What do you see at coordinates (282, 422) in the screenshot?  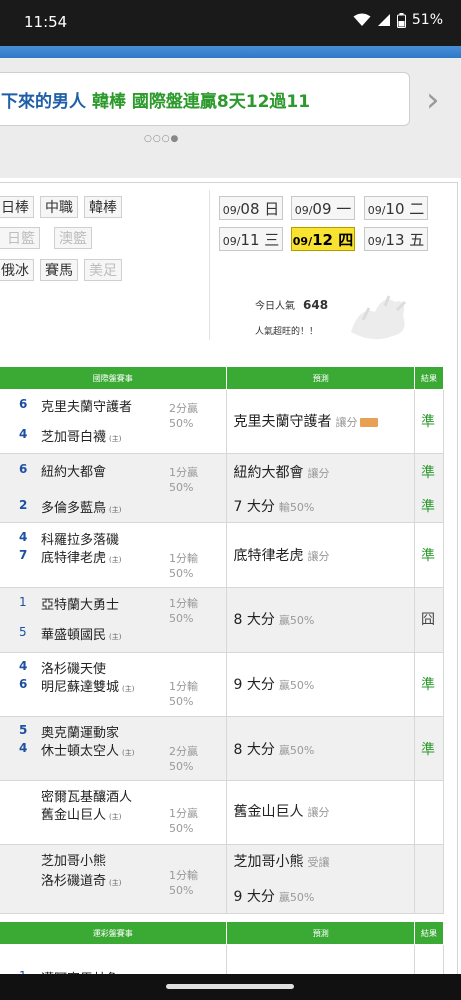 I see `prediction-pick: 克里夫蘭守護者` at bounding box center [282, 422].